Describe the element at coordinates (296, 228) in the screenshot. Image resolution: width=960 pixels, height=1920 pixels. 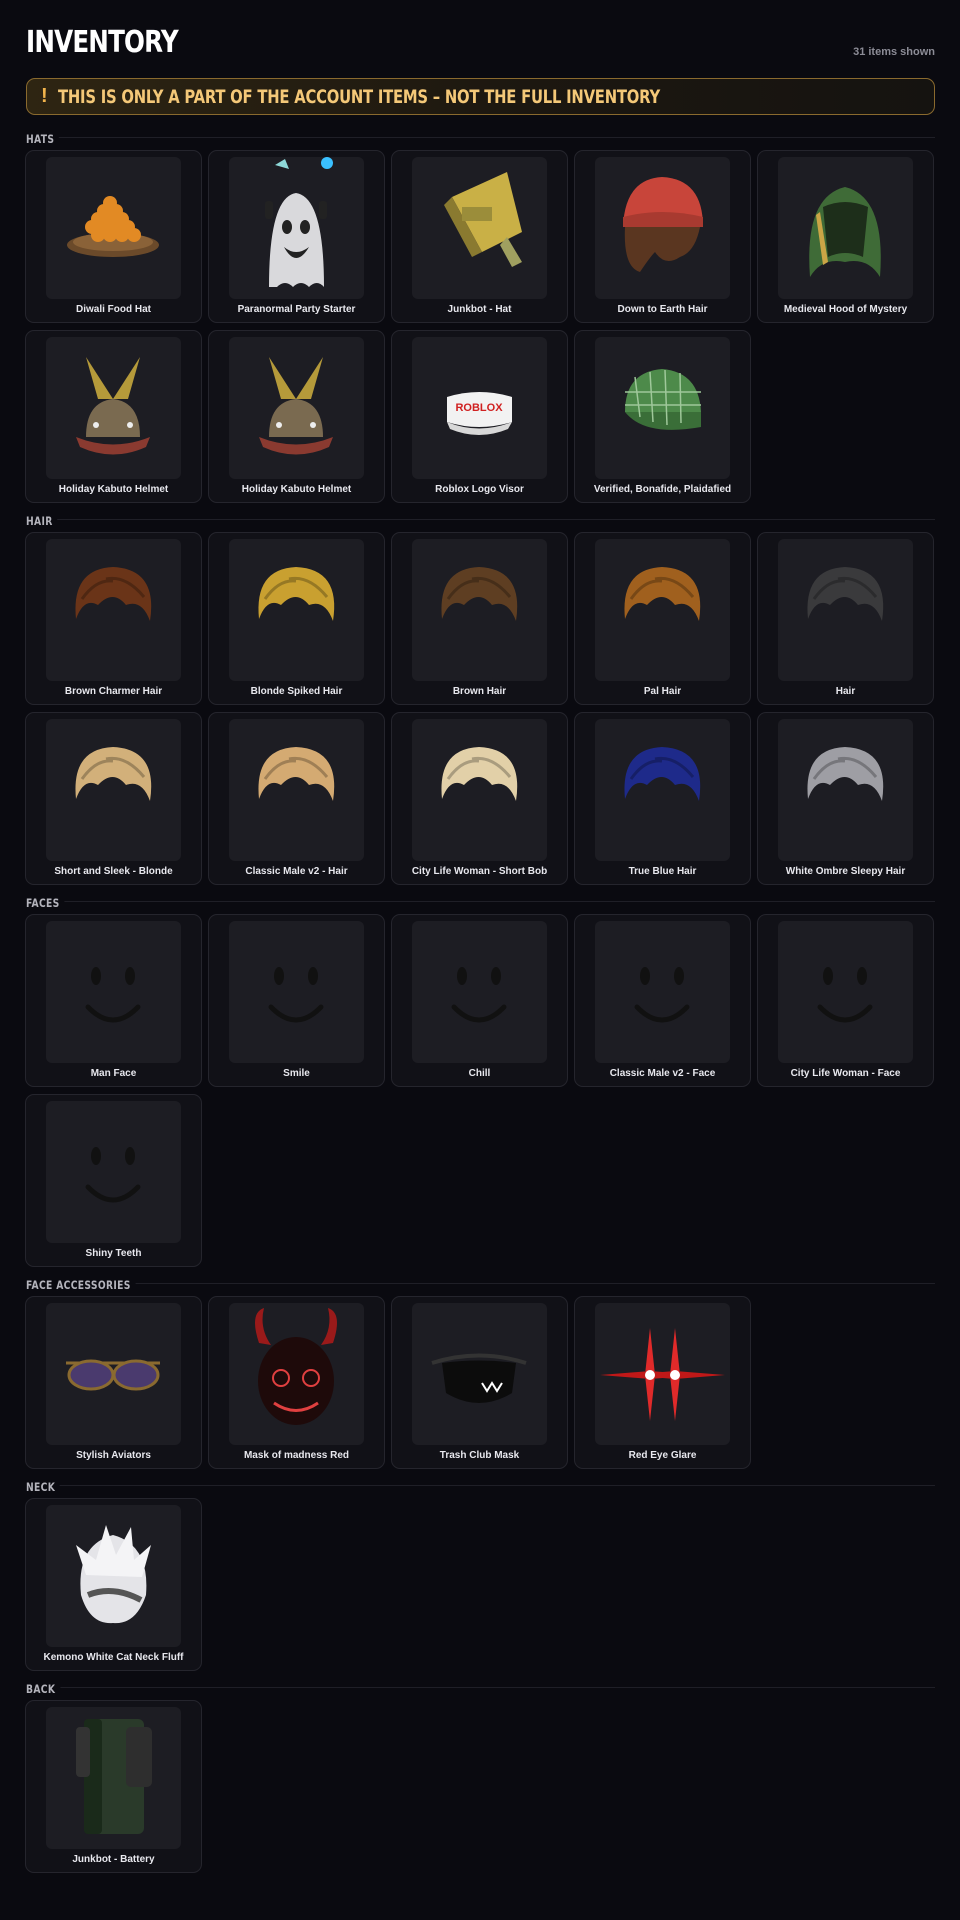
I see `ghost-hat-icon` at that location.